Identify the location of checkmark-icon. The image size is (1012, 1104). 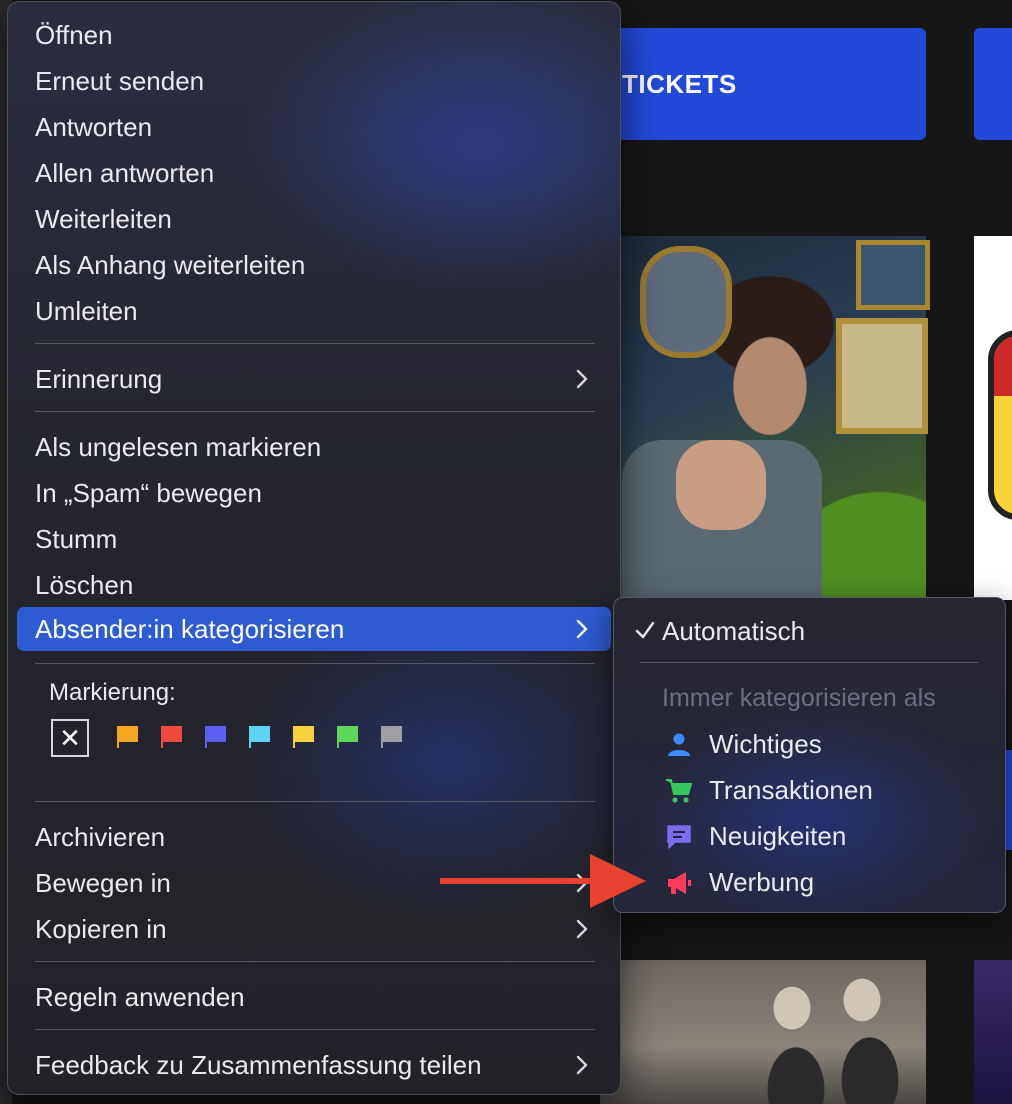
(645, 630).